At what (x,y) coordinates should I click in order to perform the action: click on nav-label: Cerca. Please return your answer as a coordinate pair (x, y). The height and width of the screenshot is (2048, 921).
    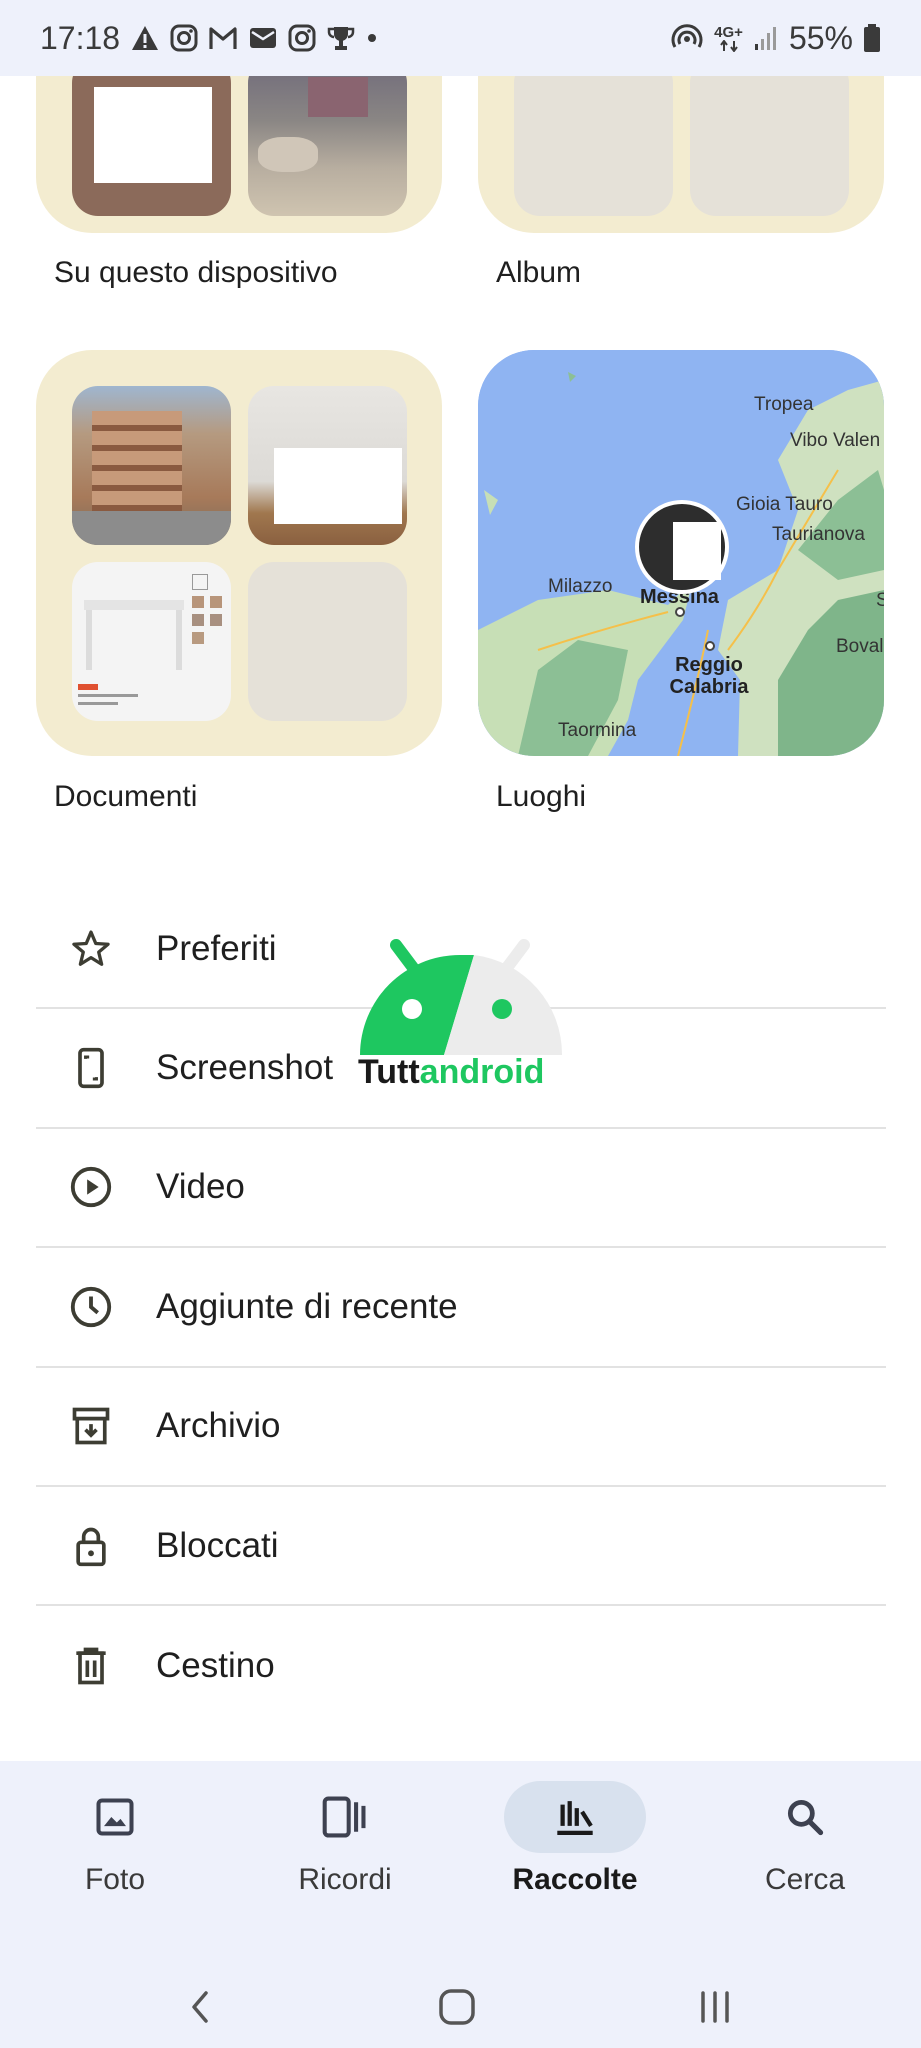
    Looking at the image, I should click on (805, 1879).